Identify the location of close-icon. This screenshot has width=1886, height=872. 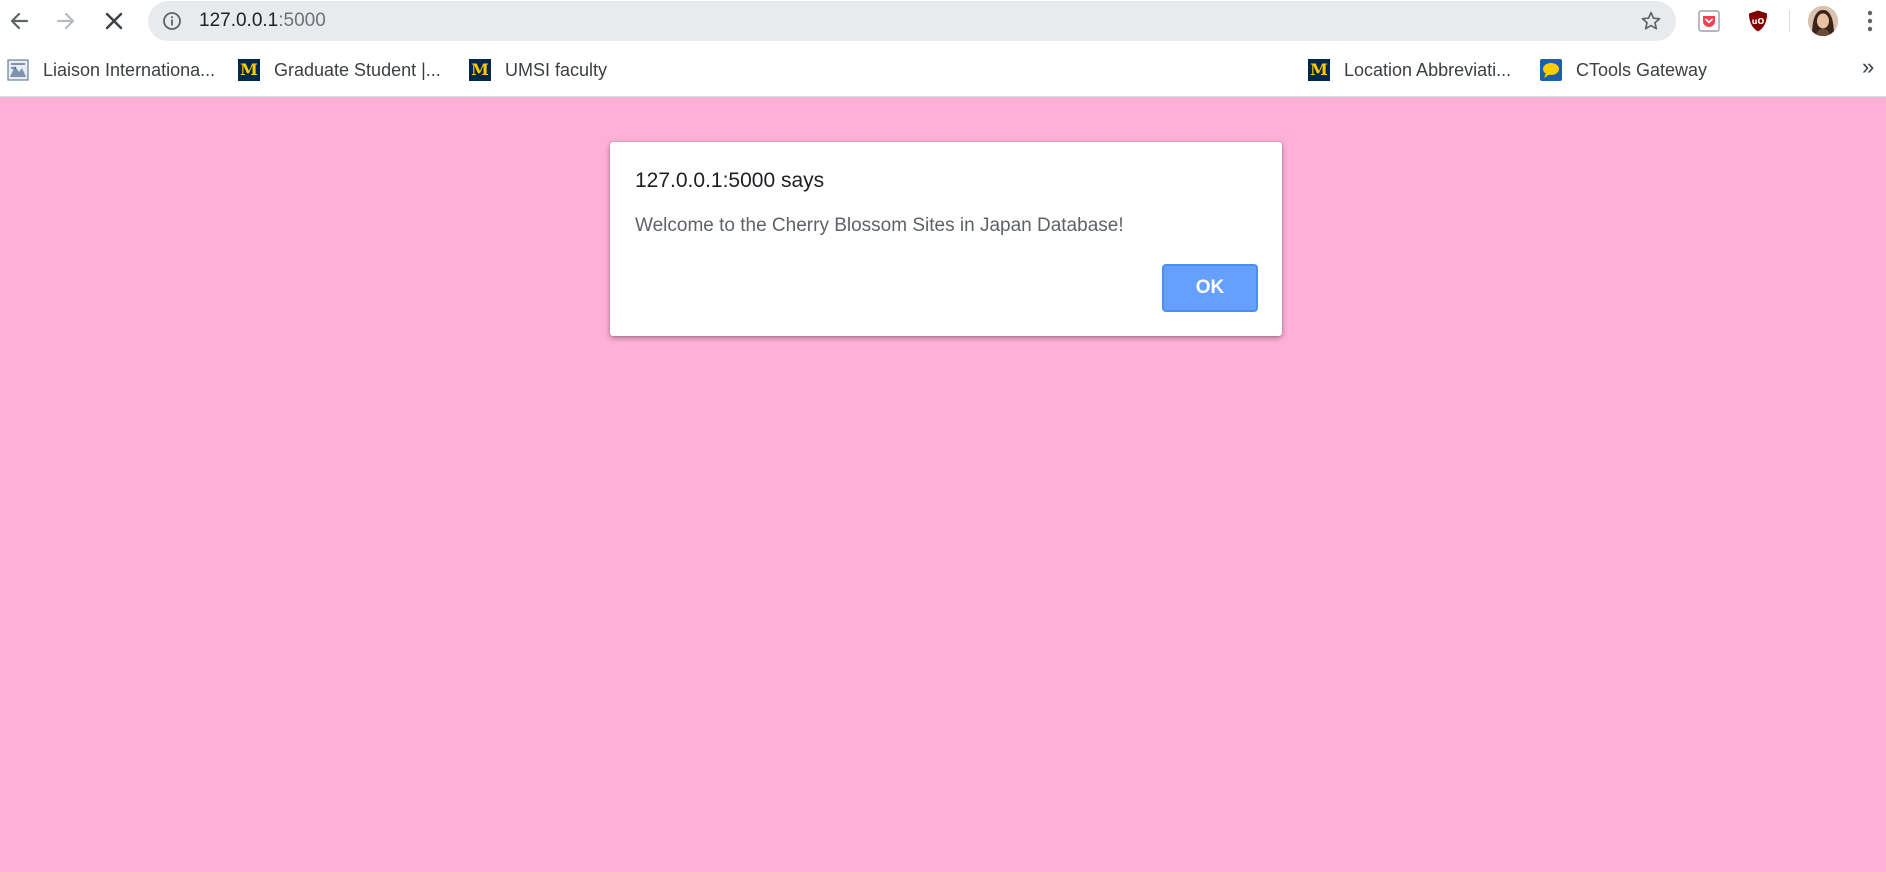
(114, 21).